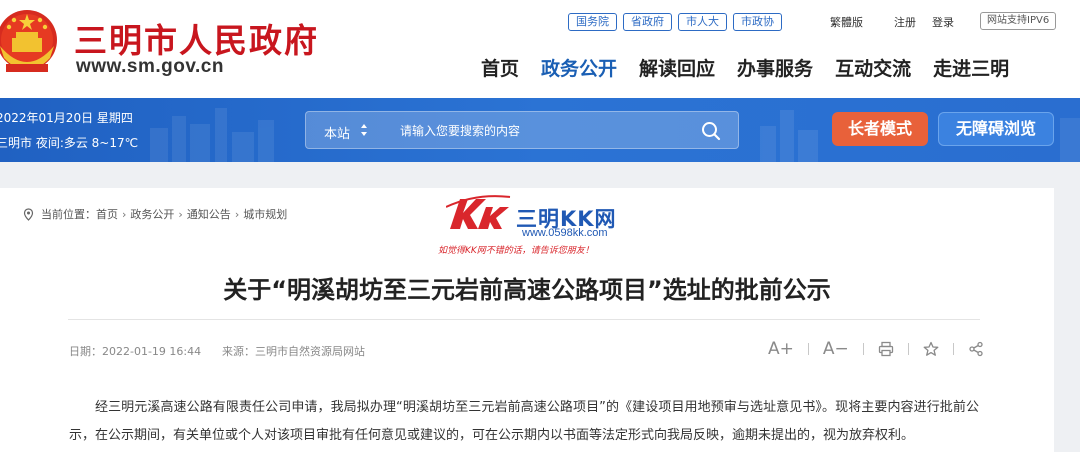 Image resolution: width=1080 pixels, height=452 pixels. I want to click on search-box: 本站, so click(522, 130).